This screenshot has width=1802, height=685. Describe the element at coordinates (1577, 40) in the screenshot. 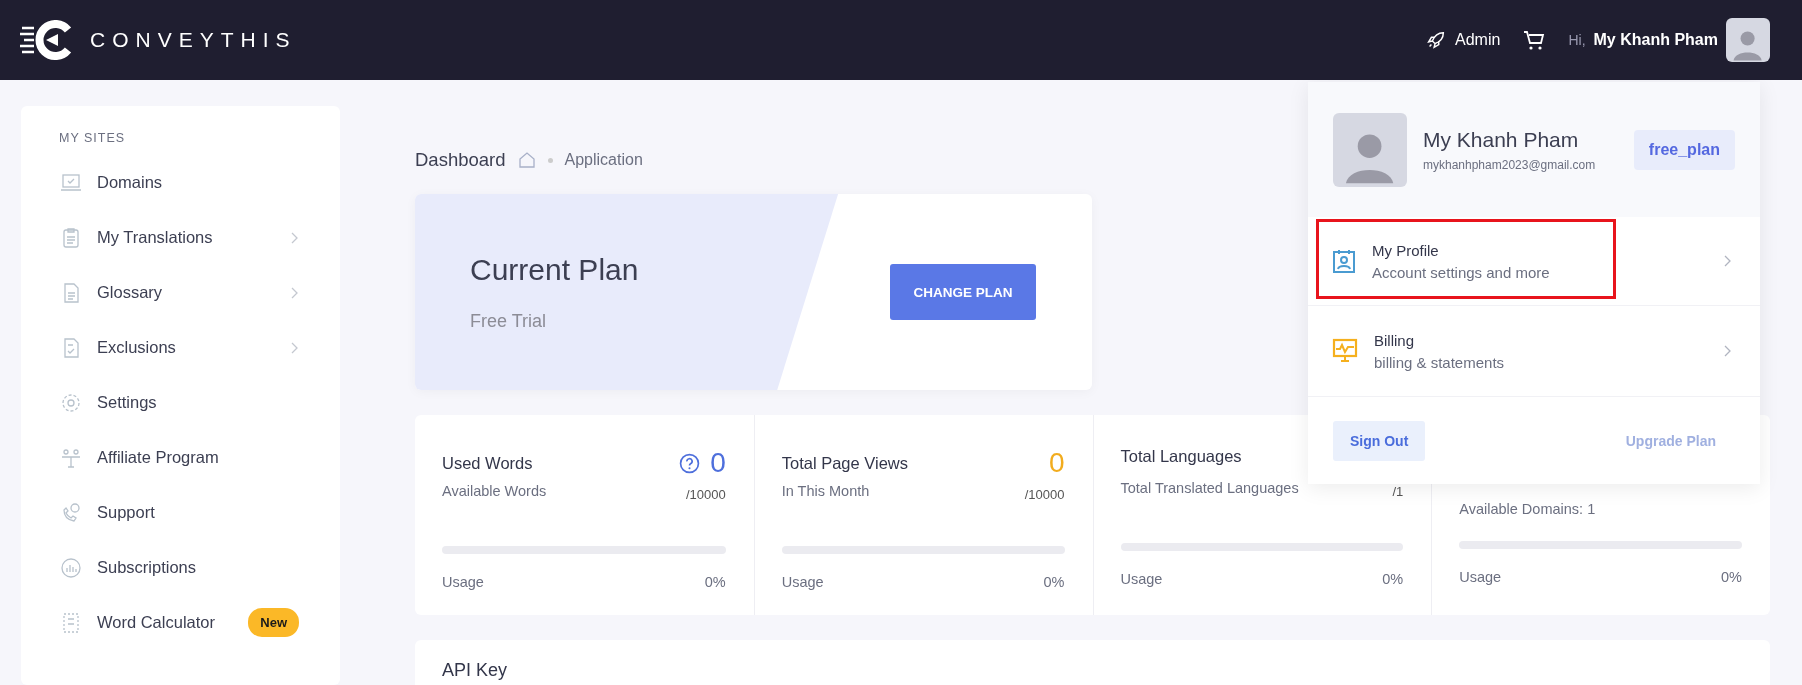

I see `greeting-text: Hi,` at that location.